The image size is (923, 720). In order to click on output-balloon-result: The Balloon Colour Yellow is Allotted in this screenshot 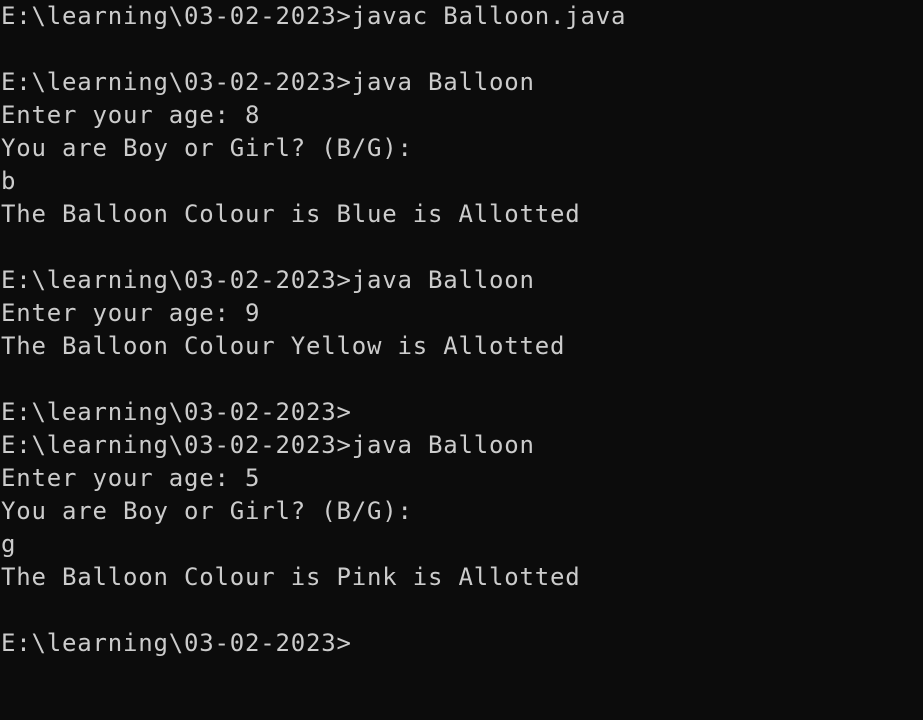, I will do `click(283, 346)`.